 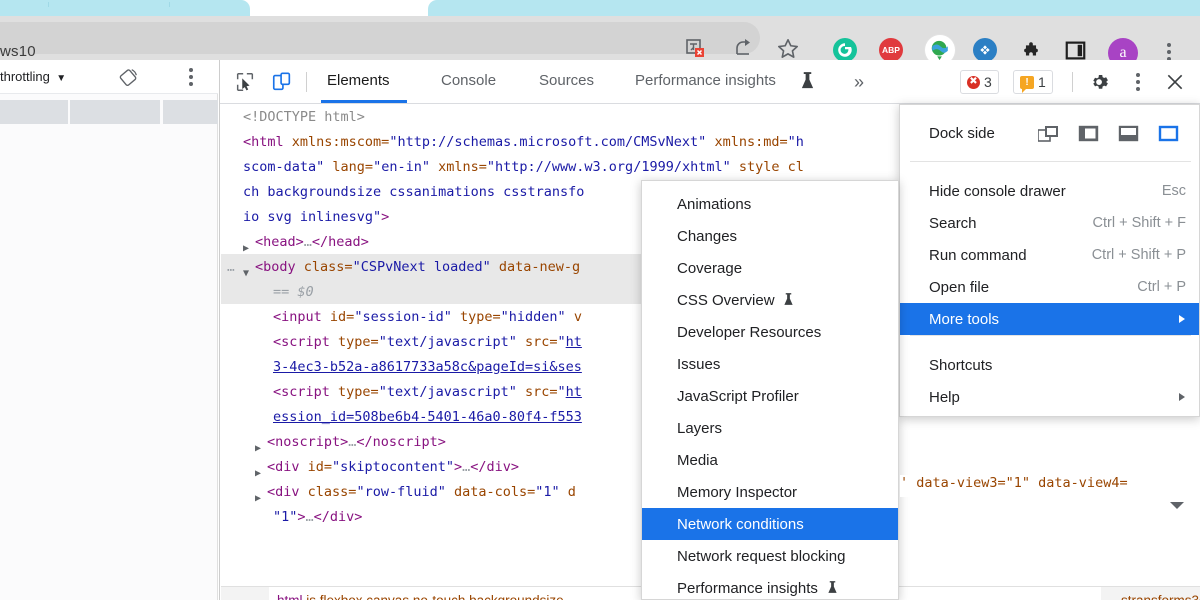 What do you see at coordinates (1031, 50) in the screenshot?
I see `extensions-puzzle-icon` at bounding box center [1031, 50].